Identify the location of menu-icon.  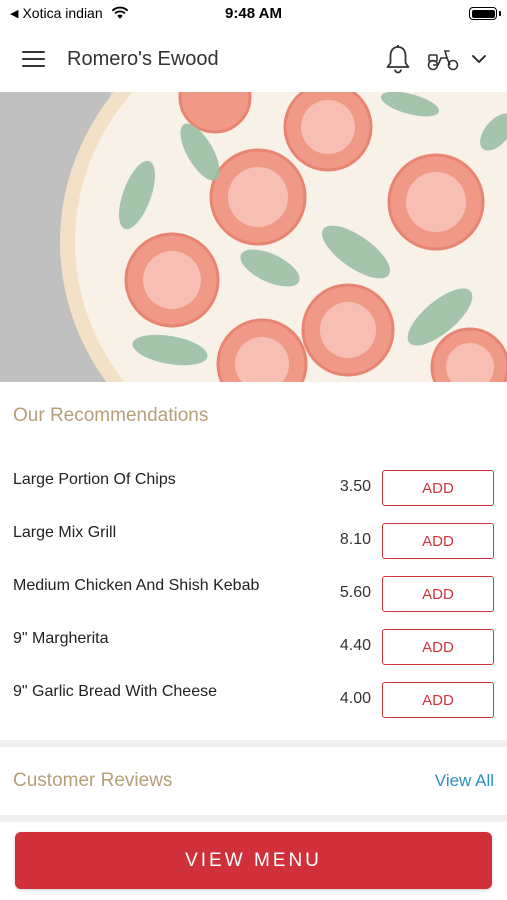
(34, 60).